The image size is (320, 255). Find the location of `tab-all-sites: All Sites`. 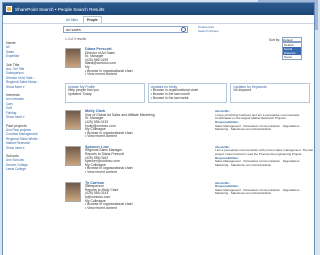

tab-all-sites: All Sites is located at coordinates (72, 20).